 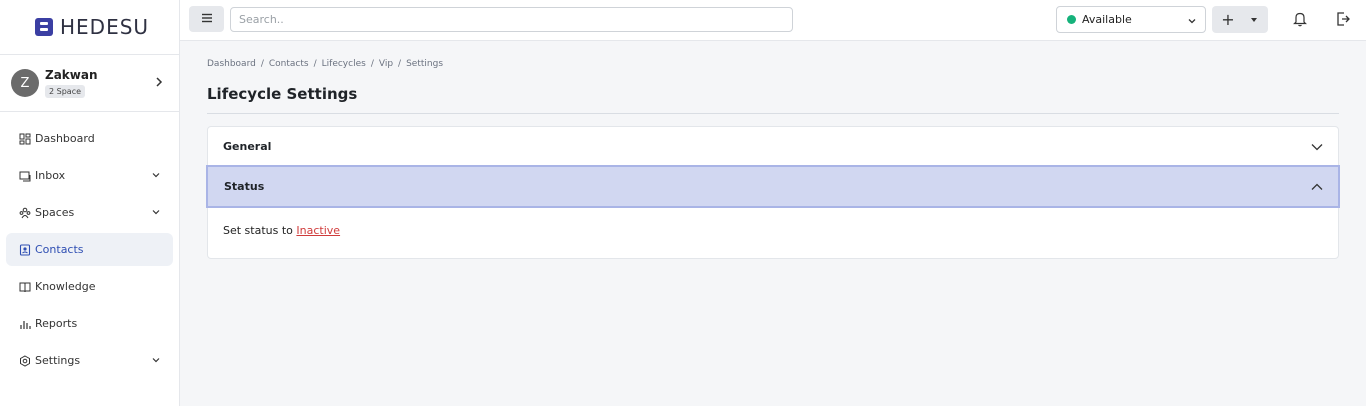 What do you see at coordinates (1300, 20) in the screenshot?
I see `bell-icon` at bounding box center [1300, 20].